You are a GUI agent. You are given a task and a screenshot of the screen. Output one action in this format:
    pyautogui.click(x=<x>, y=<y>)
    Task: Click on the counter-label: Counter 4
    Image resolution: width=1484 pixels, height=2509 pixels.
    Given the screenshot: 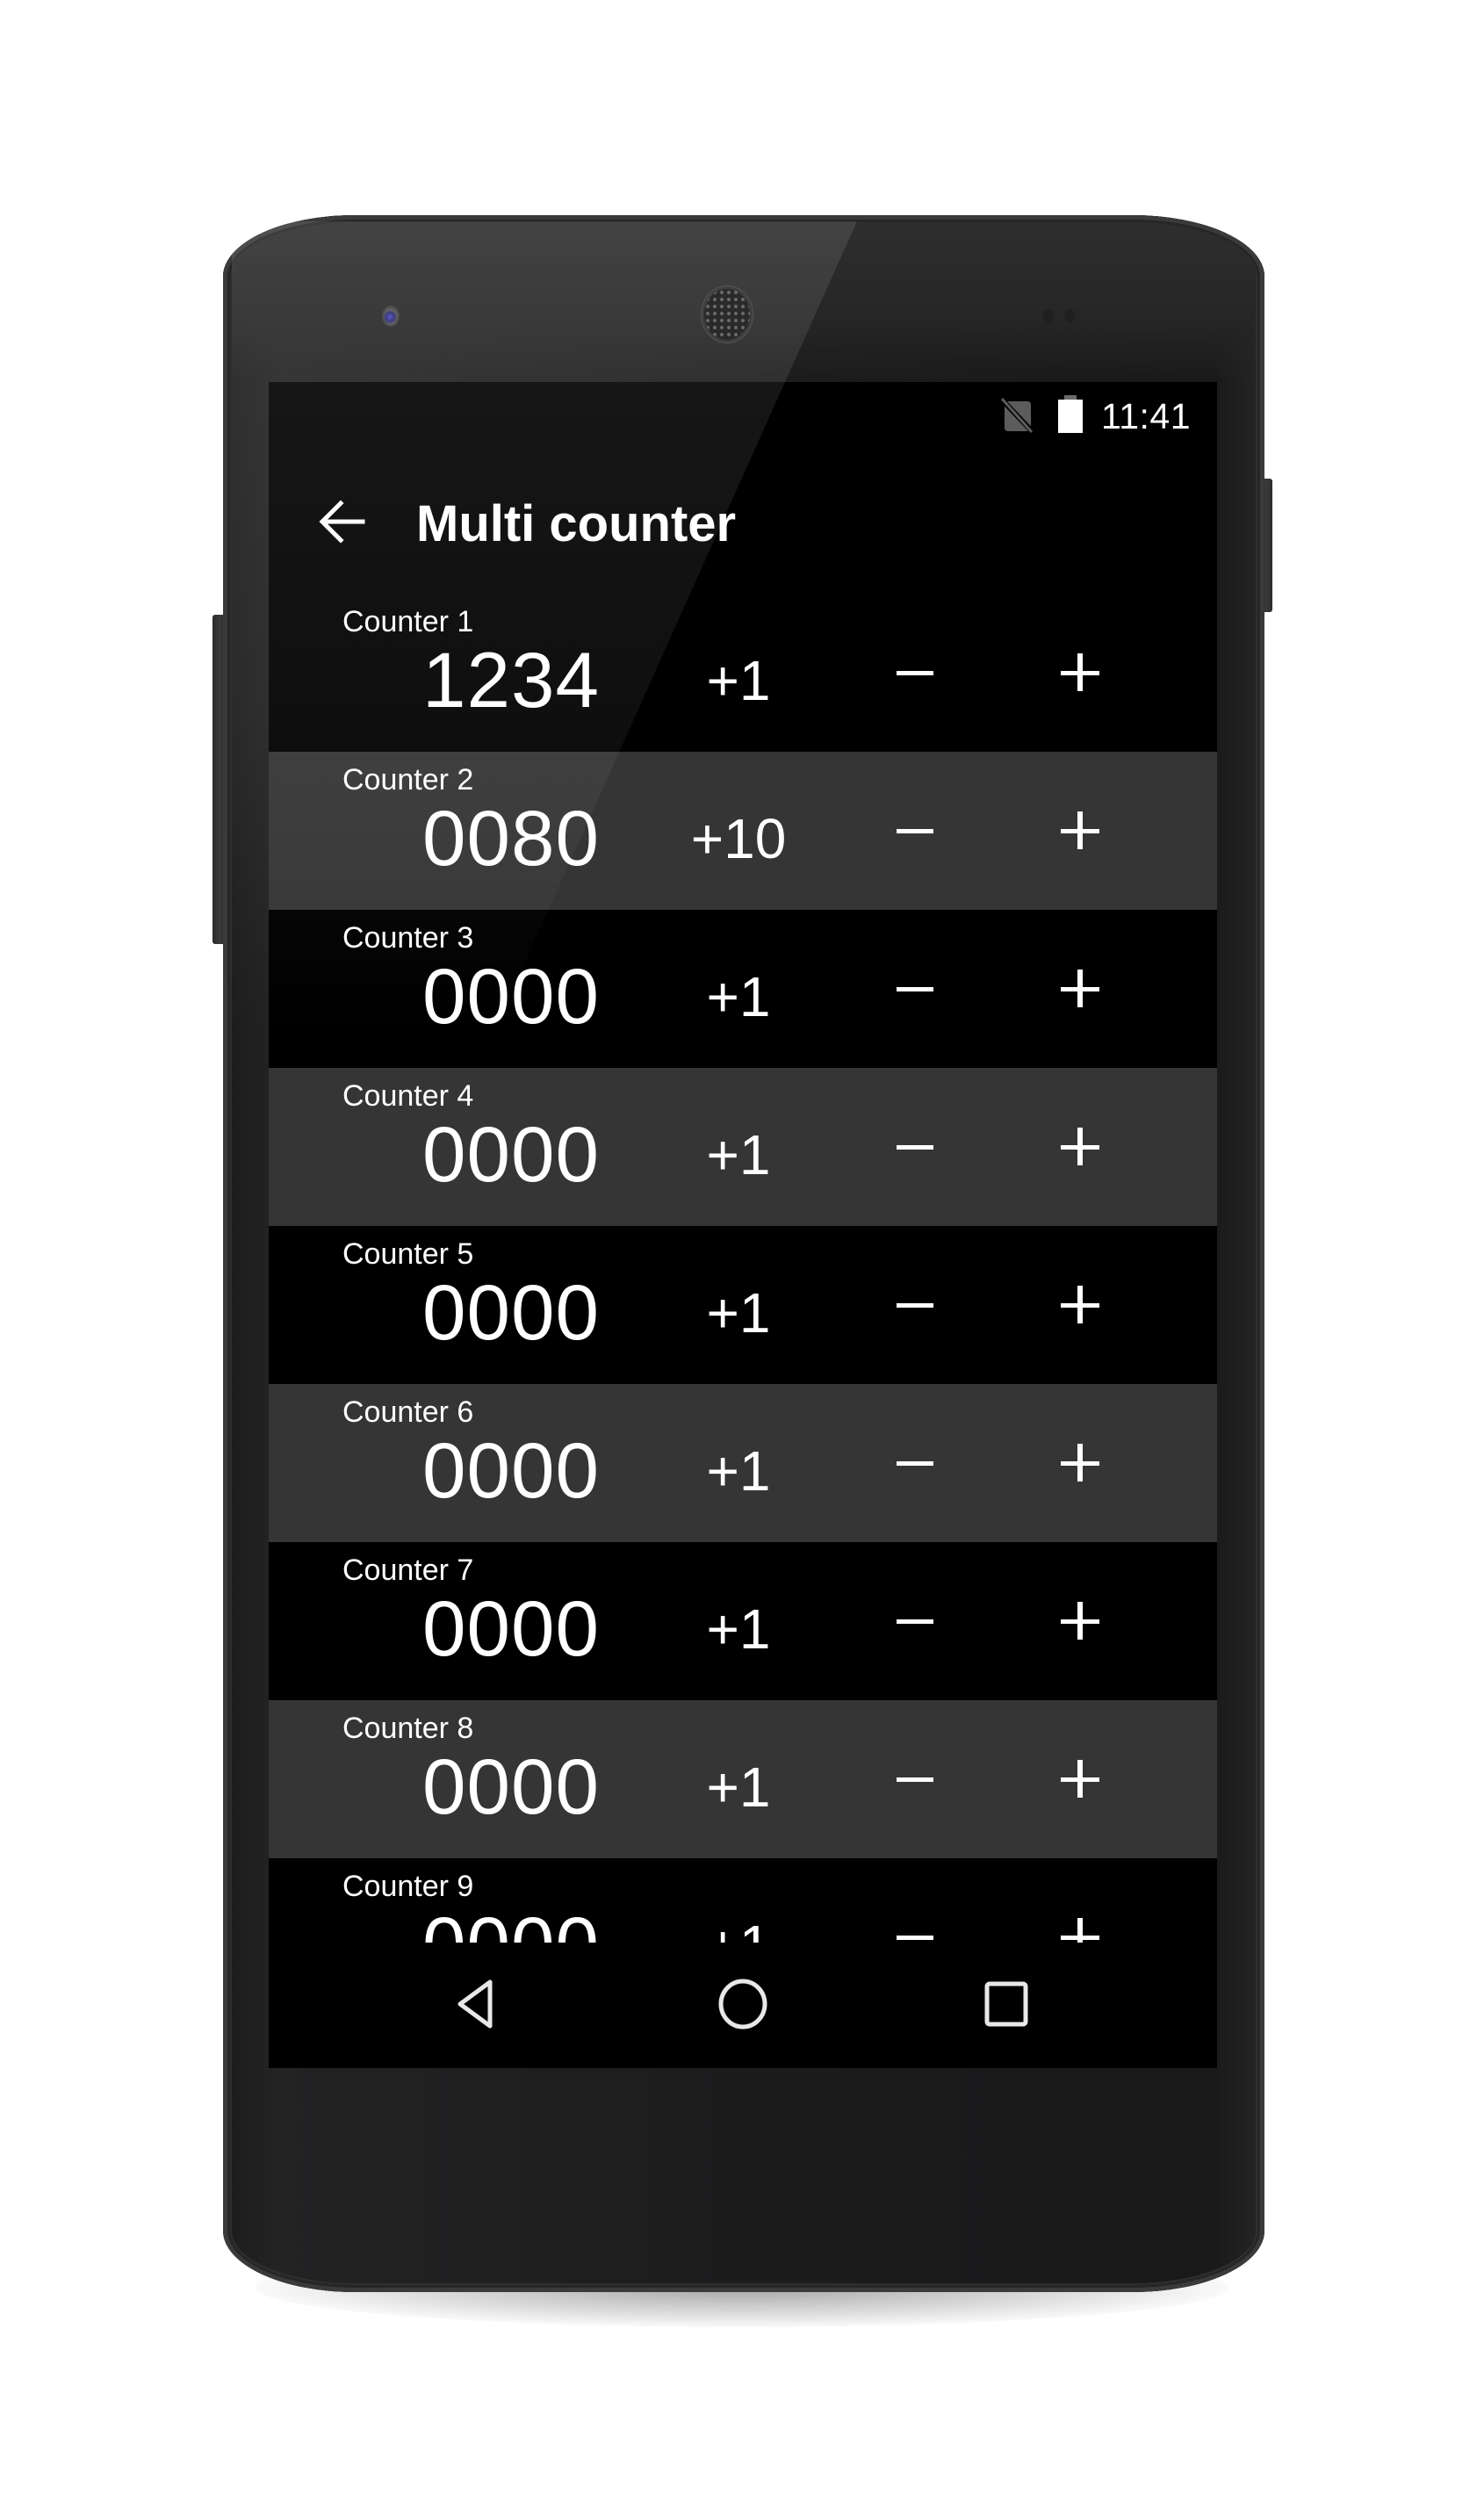 What is the action you would take?
    pyautogui.click(x=408, y=1096)
    